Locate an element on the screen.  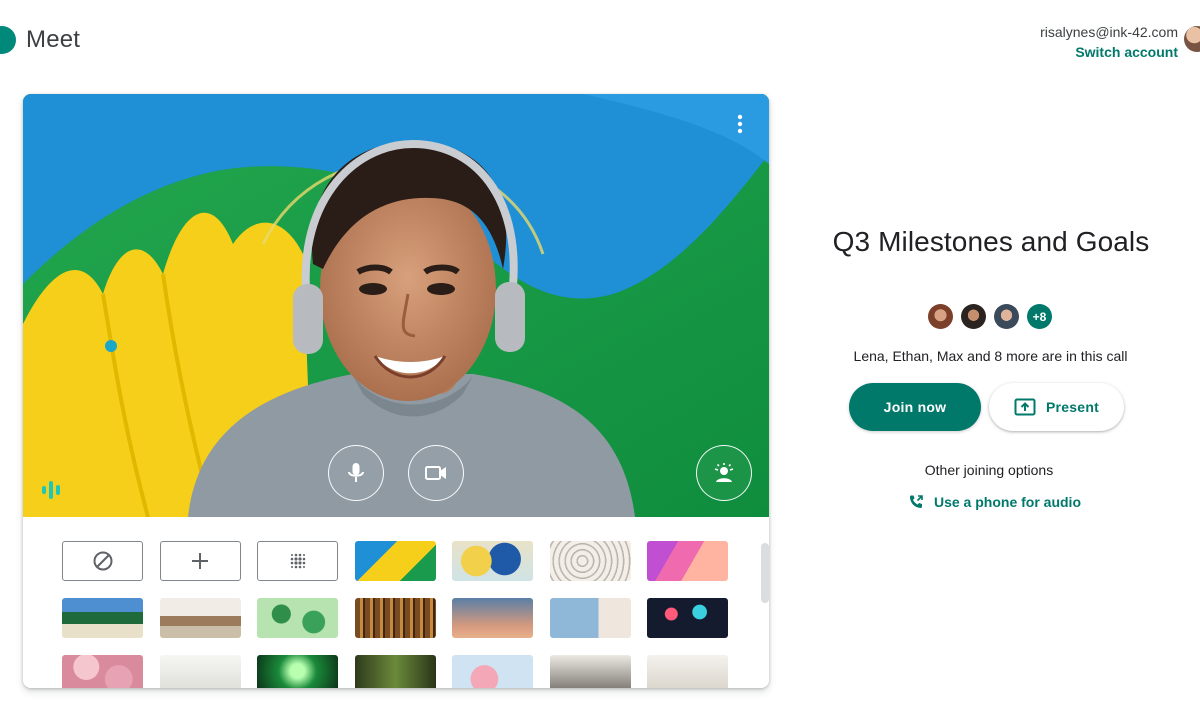
no-effect-option is located at coordinates (102, 561).